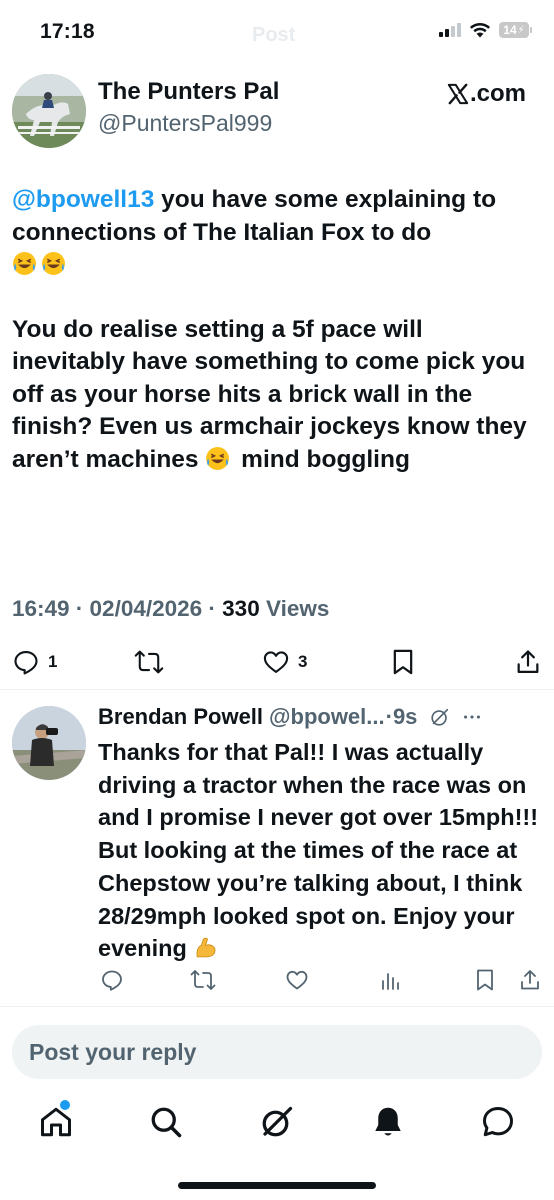 The height and width of the screenshot is (1200, 554). I want to click on reply-actions, so click(277, 983).